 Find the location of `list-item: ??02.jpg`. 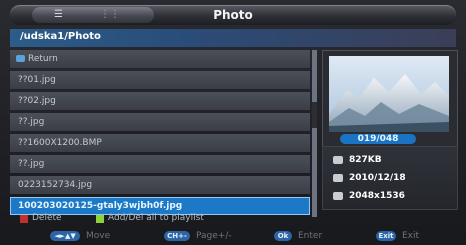

list-item: ??02.jpg is located at coordinates (160, 101).